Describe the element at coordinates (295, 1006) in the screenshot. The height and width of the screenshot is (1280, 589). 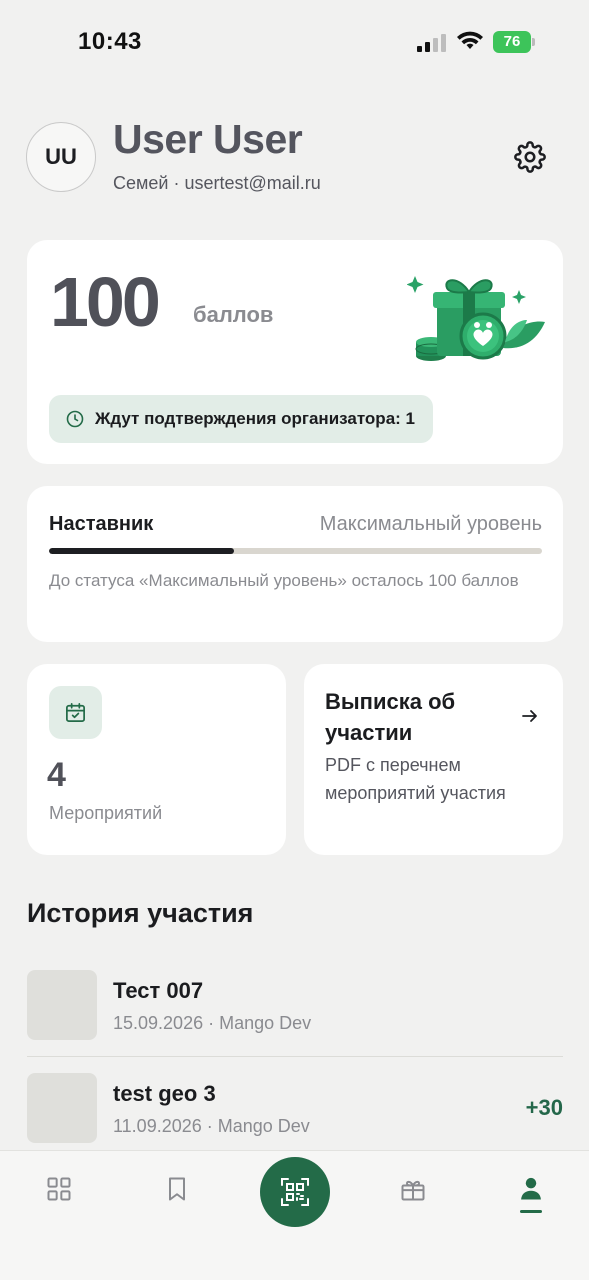
I see `history-item: Тест 007 15.09.2026 · Mango Dev` at that location.